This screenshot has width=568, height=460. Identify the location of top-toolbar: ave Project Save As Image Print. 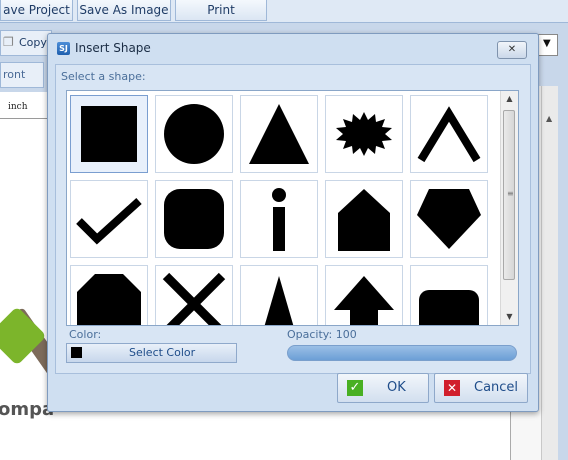
(284, 11).